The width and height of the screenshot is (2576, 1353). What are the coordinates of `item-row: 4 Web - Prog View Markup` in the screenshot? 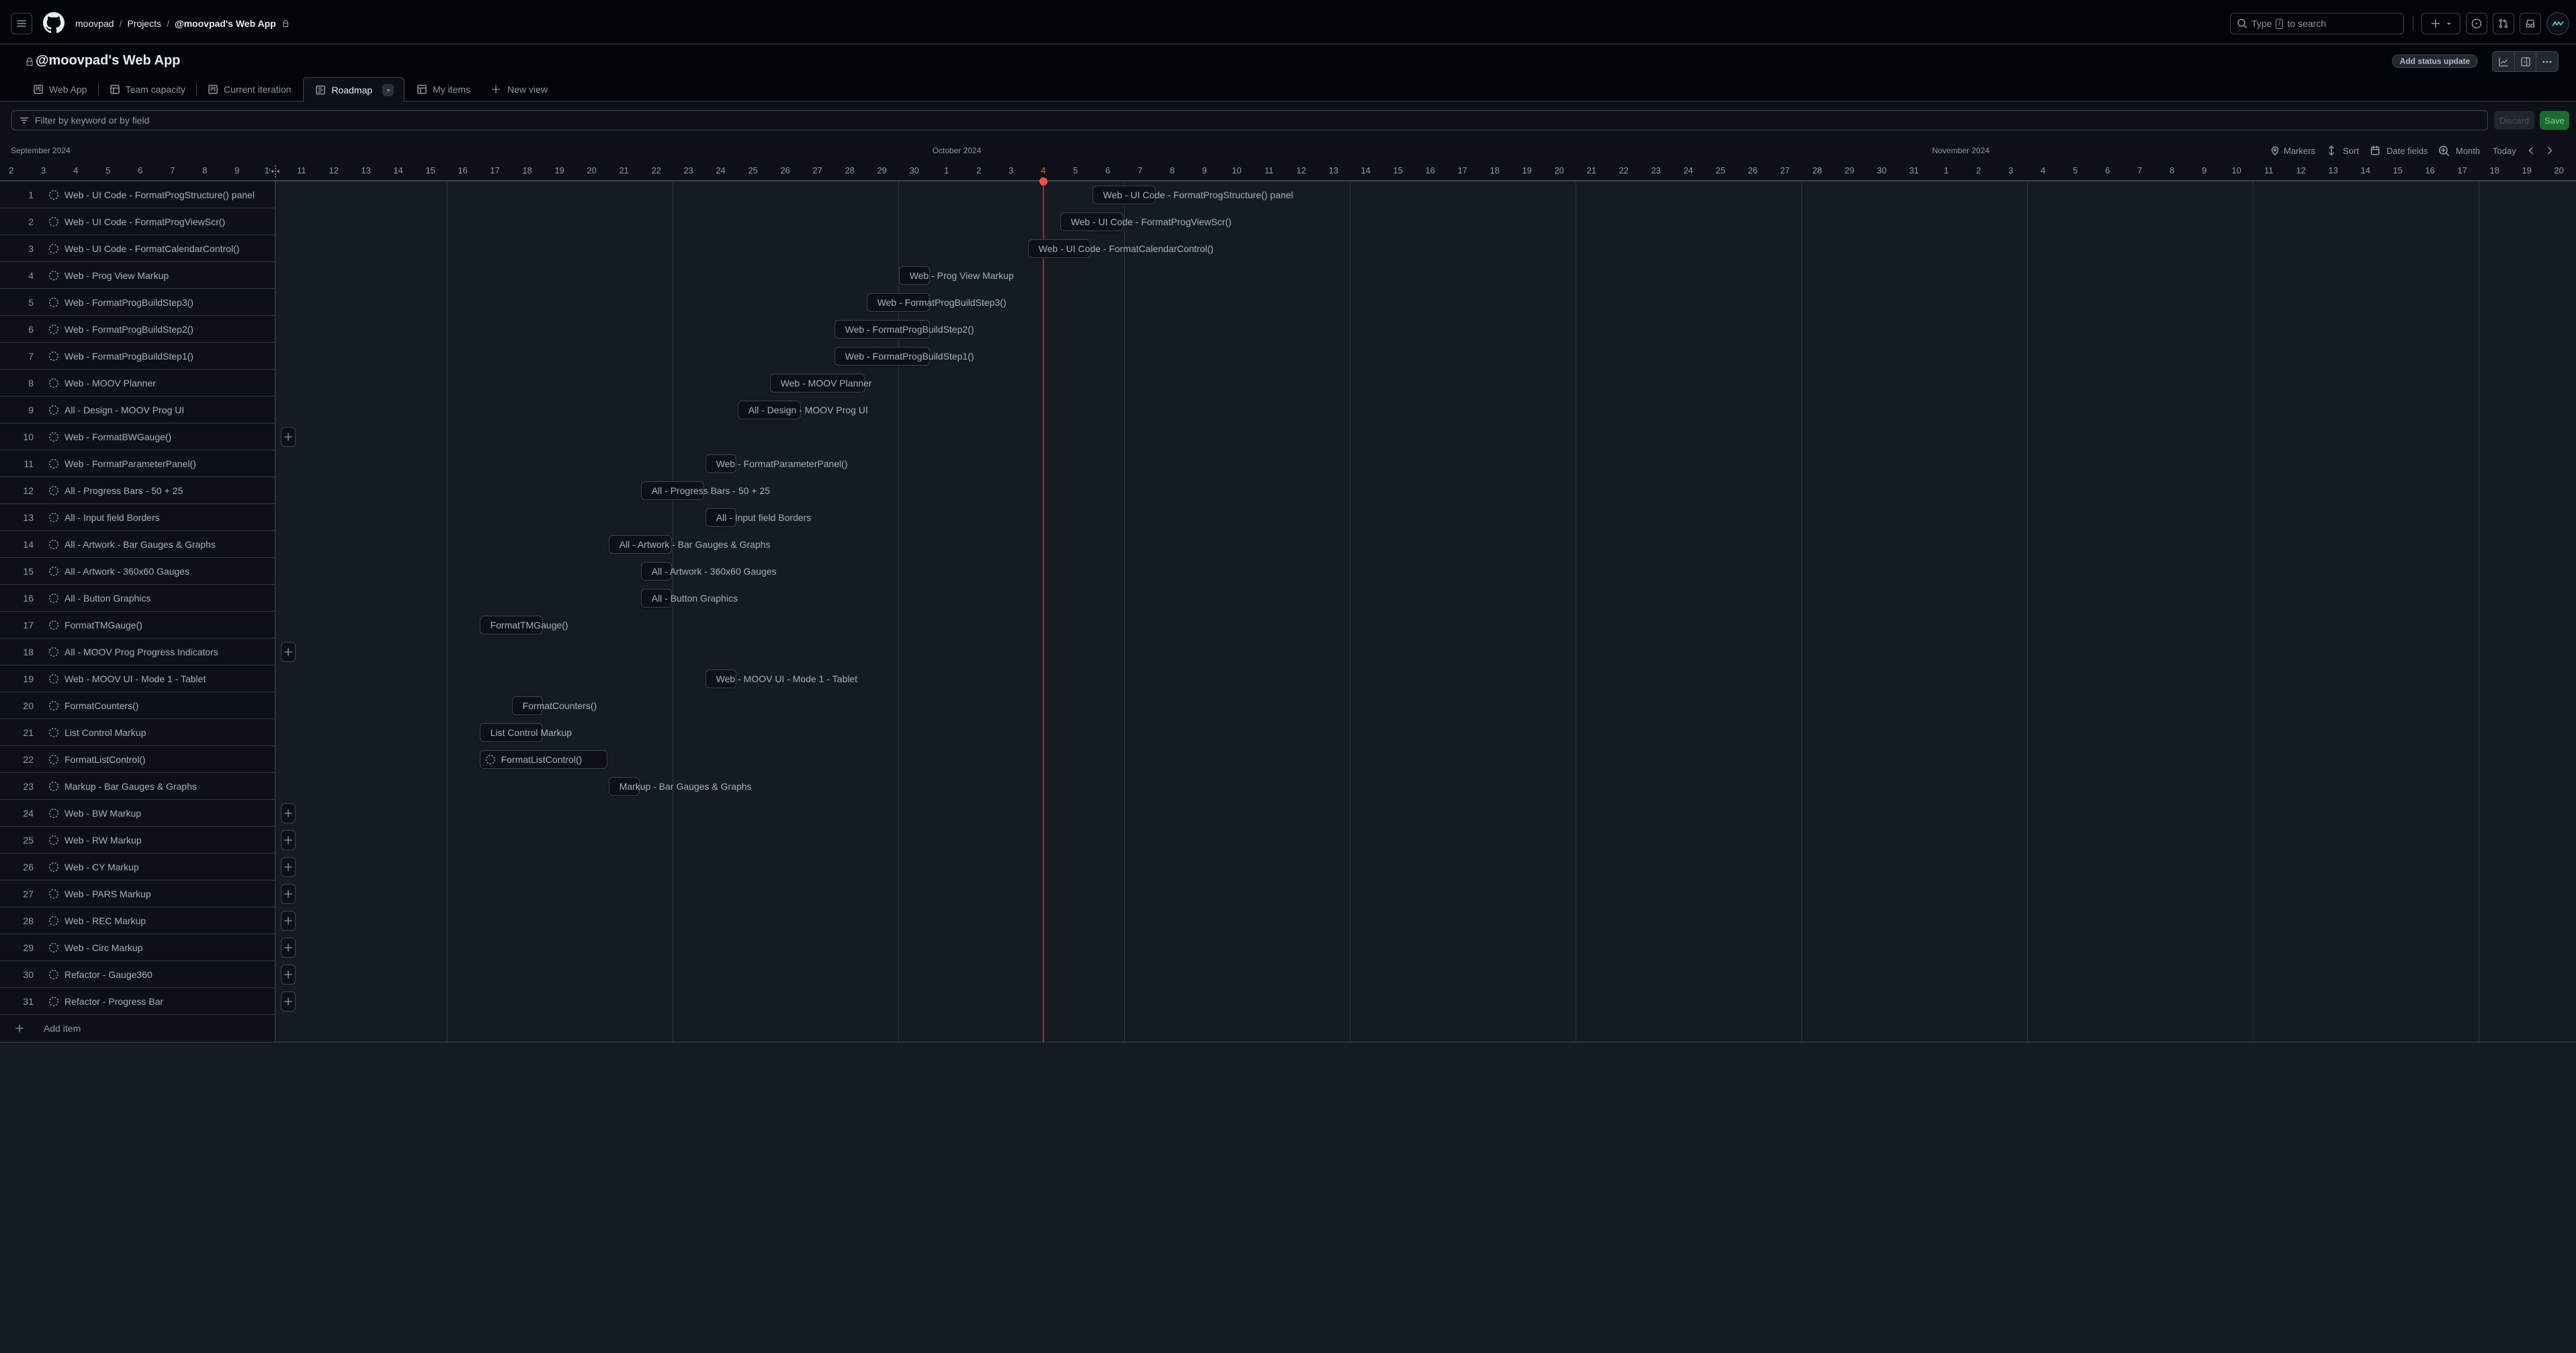 It's located at (137, 275).